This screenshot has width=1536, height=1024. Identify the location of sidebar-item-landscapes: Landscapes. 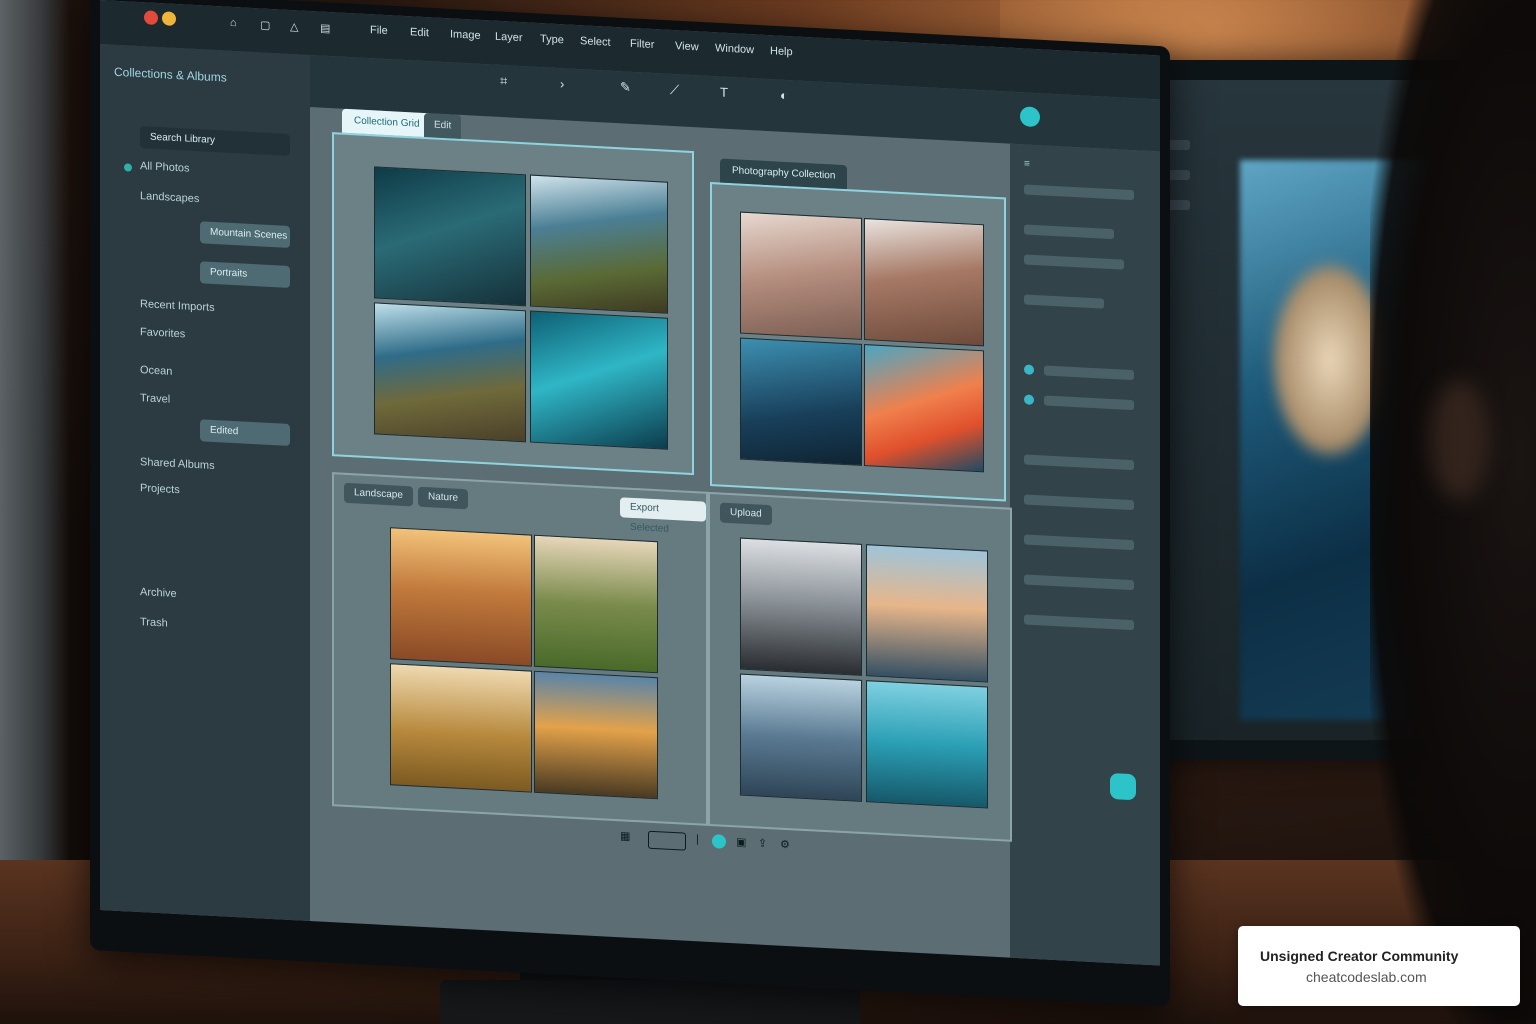
(169, 197).